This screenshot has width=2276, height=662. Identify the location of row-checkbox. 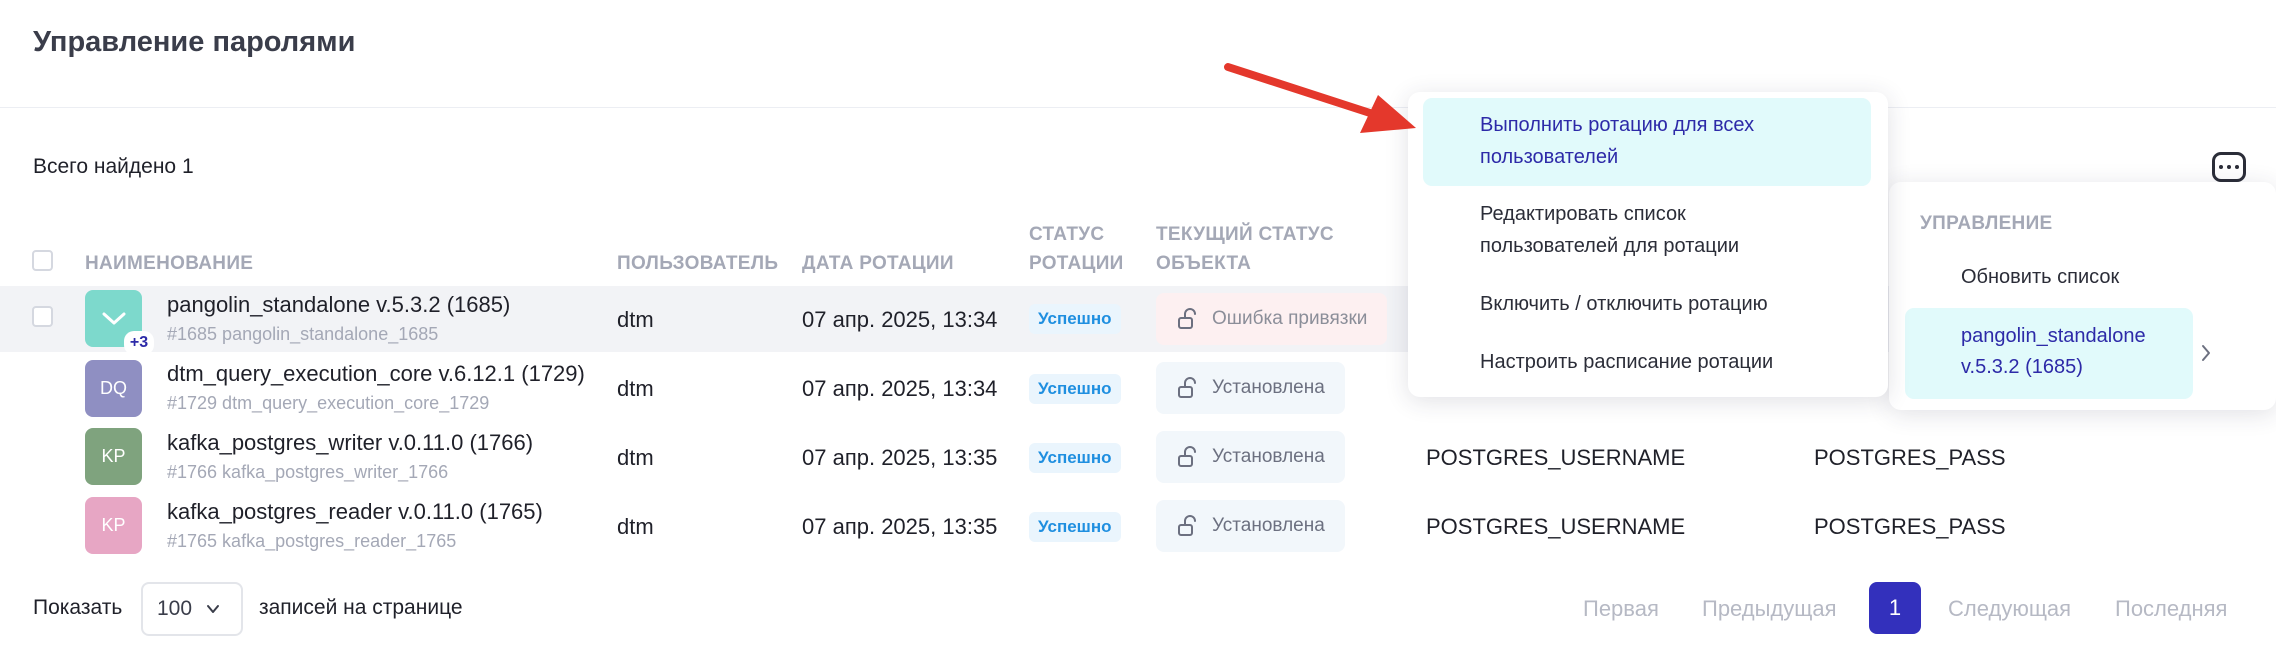
(42, 316).